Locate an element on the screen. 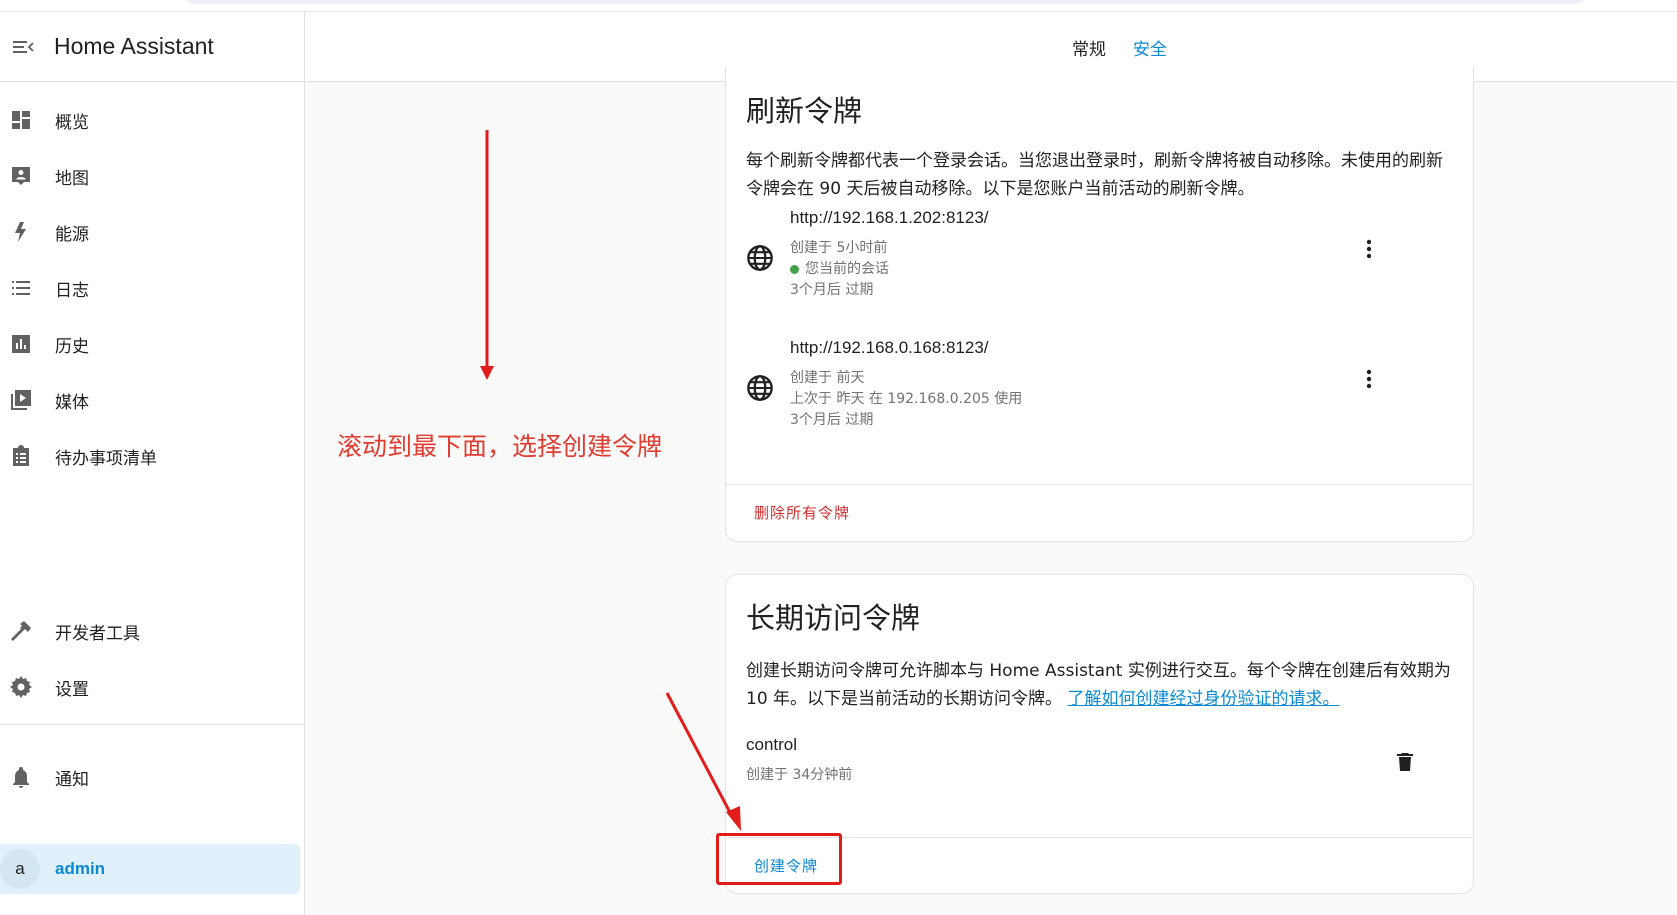  sidebar-item-label: 日志 is located at coordinates (72, 290).